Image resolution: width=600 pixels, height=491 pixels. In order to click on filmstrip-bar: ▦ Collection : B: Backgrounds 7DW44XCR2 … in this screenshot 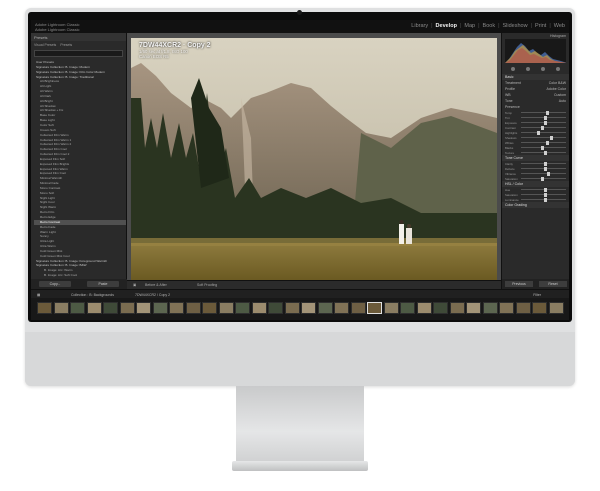, I will do `click(300, 293)`.